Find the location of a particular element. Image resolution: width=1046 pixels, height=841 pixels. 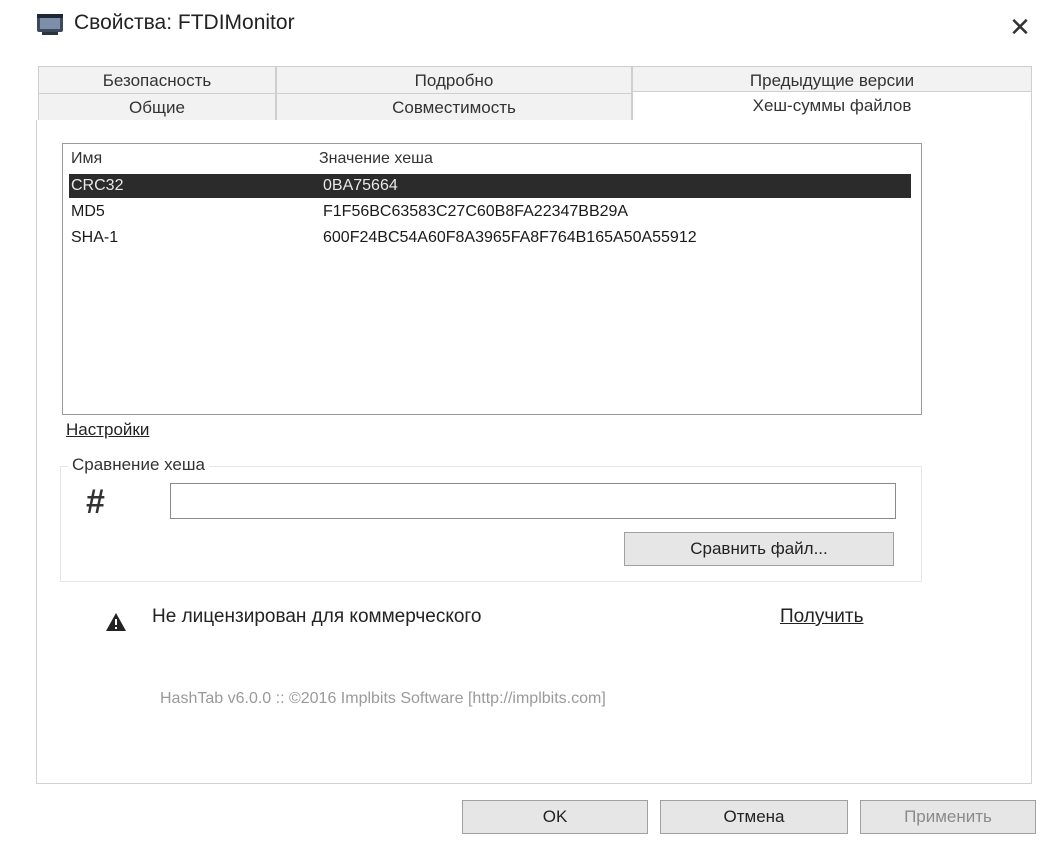

hash-compare-group-label: Сравнение хеша is located at coordinates (138, 465).